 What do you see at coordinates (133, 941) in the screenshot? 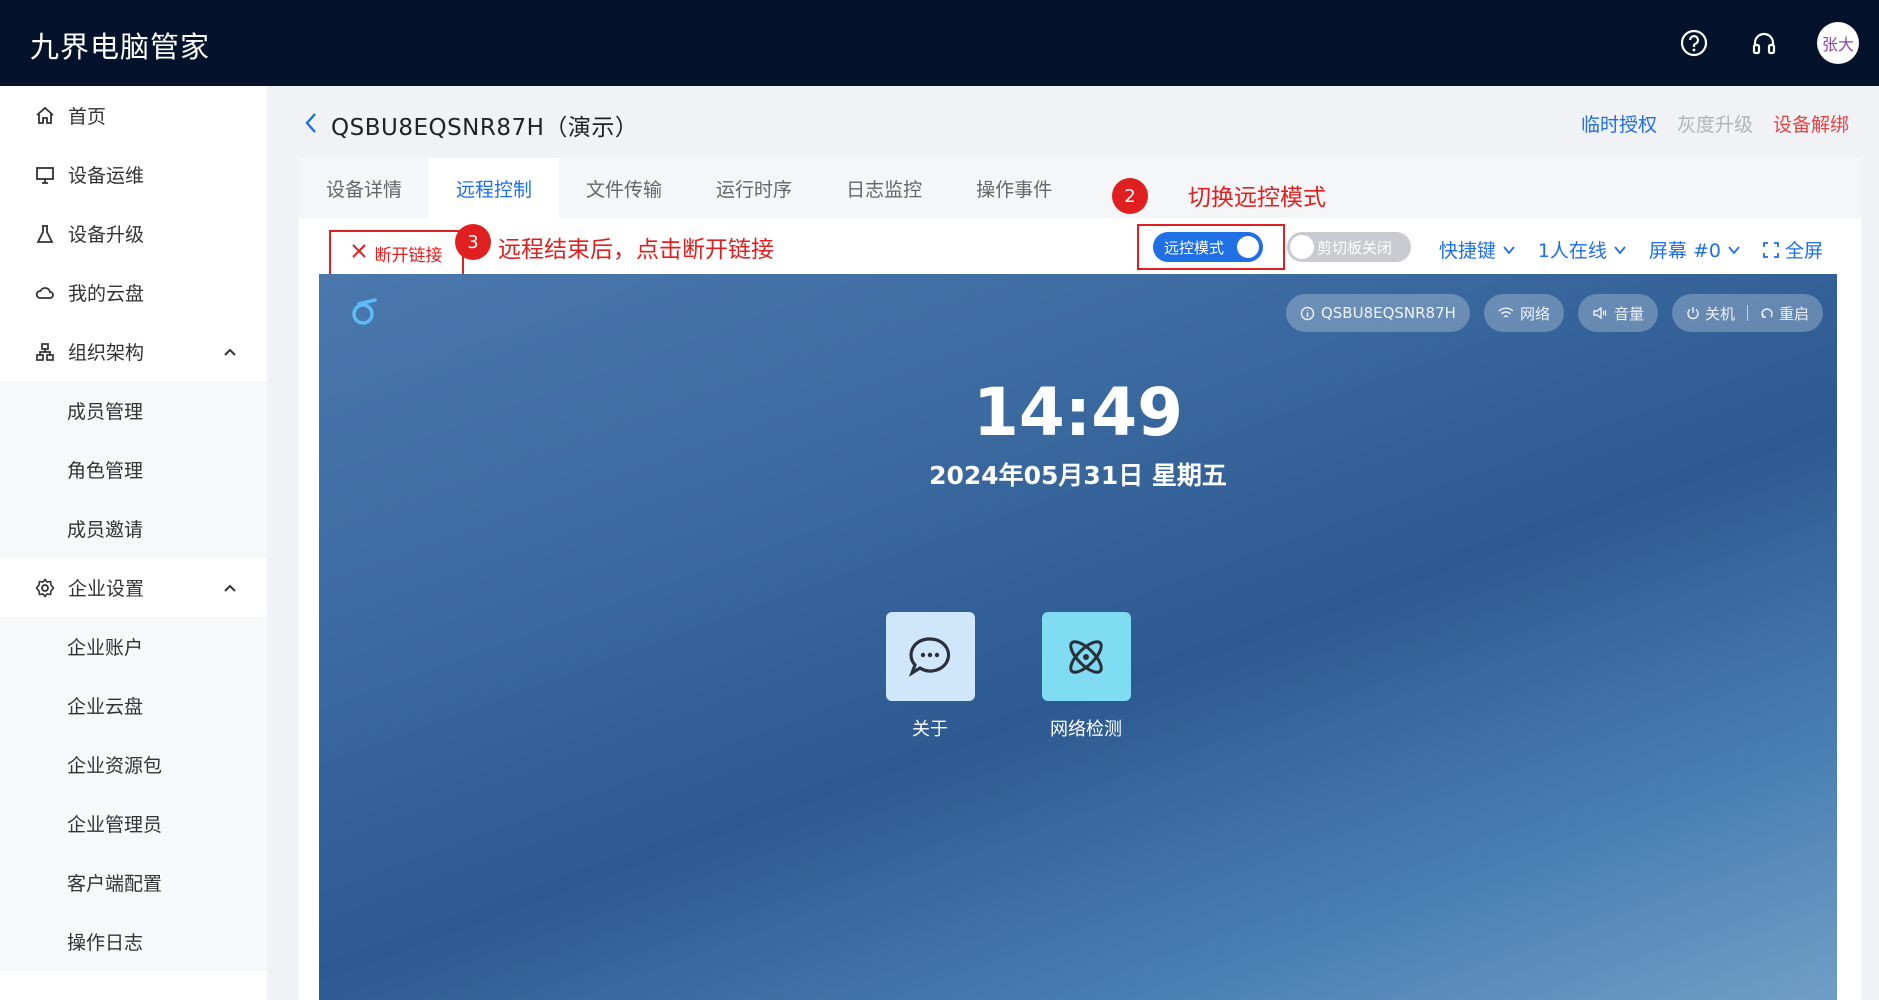
I see `sidebar-item-operation-log: 操作日志` at bounding box center [133, 941].